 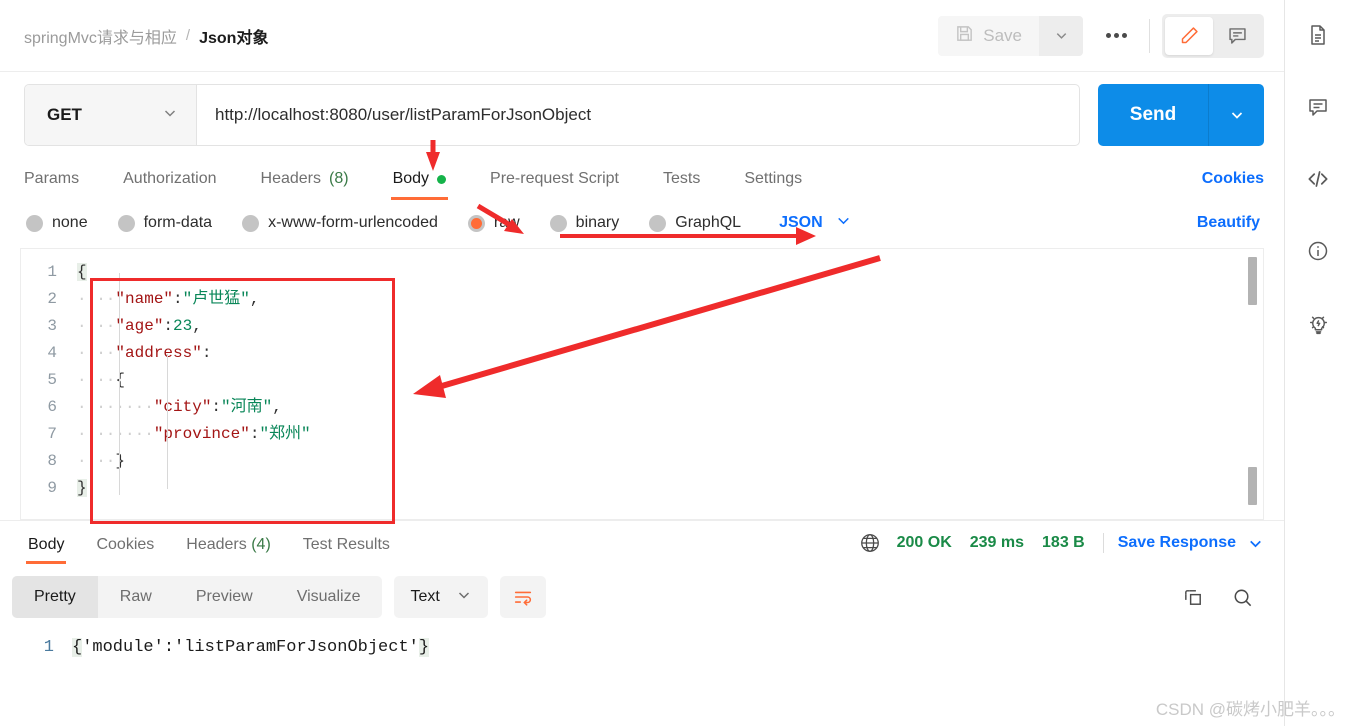 What do you see at coordinates (1223, 597) in the screenshot?
I see `response-view-actions` at bounding box center [1223, 597].